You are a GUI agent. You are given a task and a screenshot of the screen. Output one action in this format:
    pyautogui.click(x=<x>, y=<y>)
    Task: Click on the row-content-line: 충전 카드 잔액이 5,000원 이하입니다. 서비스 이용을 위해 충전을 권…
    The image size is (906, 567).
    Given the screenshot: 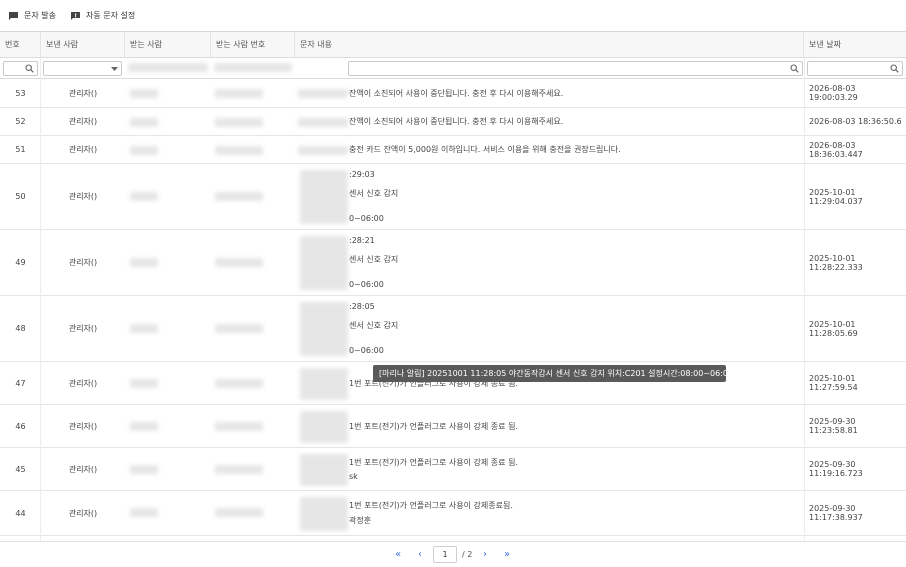 What is the action you would take?
    pyautogui.click(x=485, y=149)
    